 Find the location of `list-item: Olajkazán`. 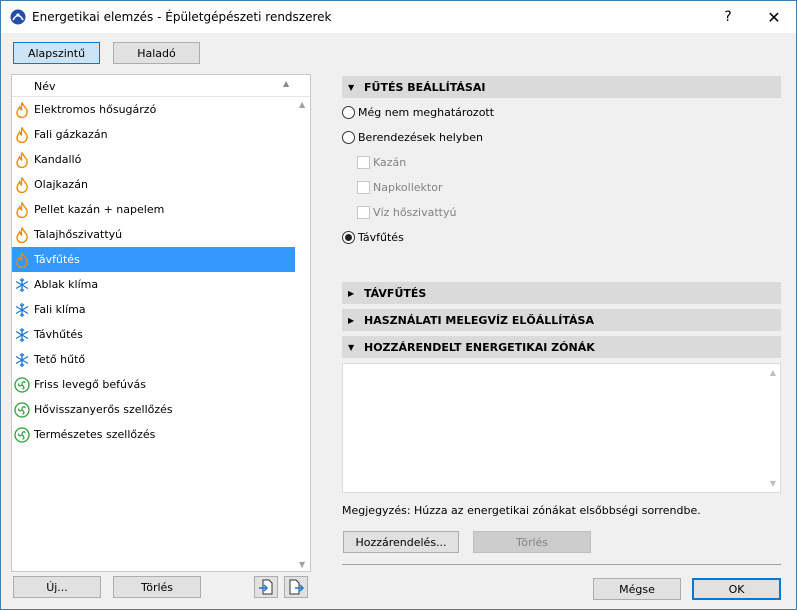

list-item: Olajkazán is located at coordinates (153, 184).